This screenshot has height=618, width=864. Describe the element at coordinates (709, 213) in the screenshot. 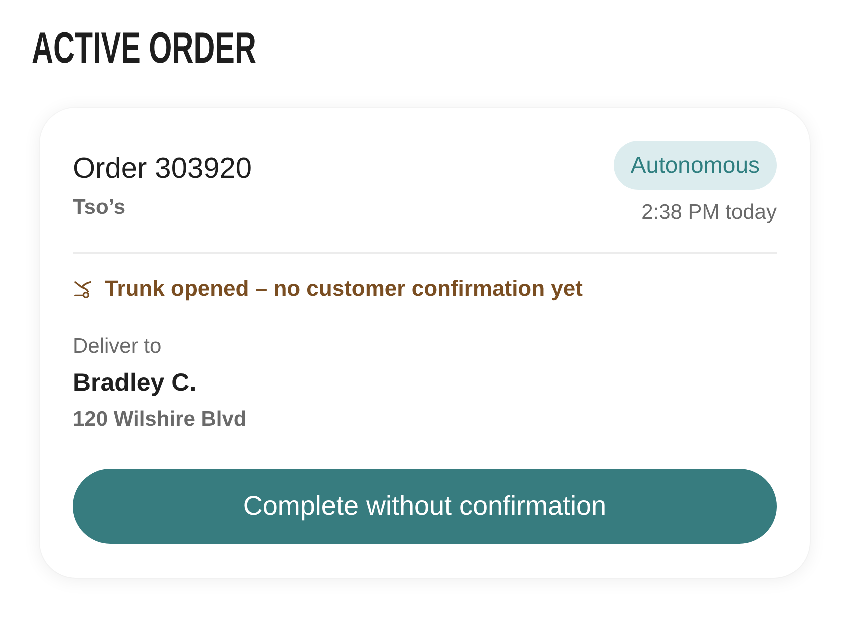

I see `order-time: 2:38 PM today` at that location.